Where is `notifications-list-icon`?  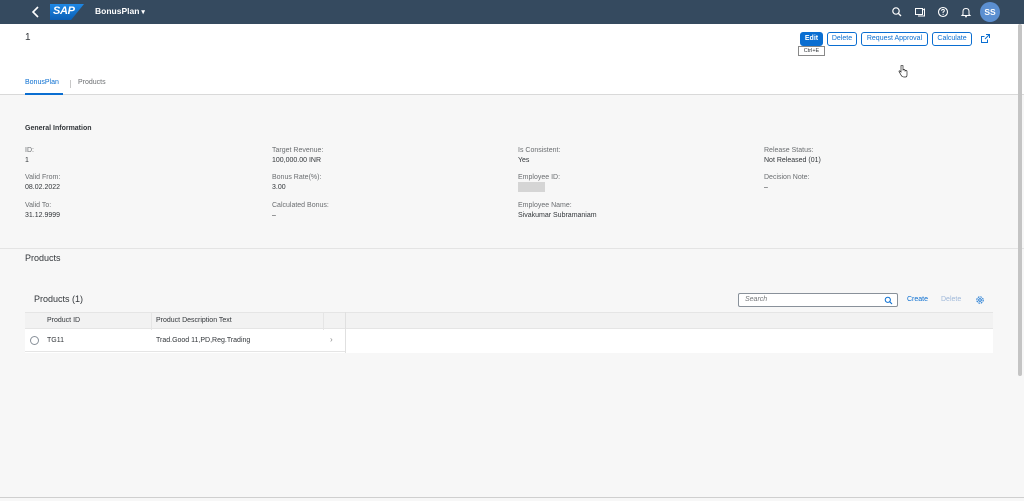
notifications-list-icon is located at coordinates (920, 12).